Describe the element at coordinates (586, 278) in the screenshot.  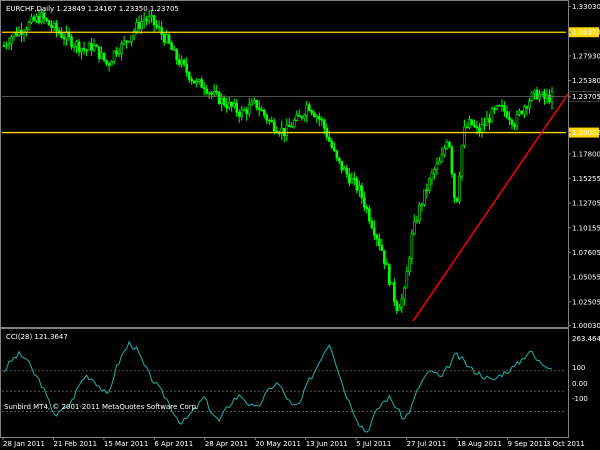
I see `y-tick-label: 1.05055` at that location.